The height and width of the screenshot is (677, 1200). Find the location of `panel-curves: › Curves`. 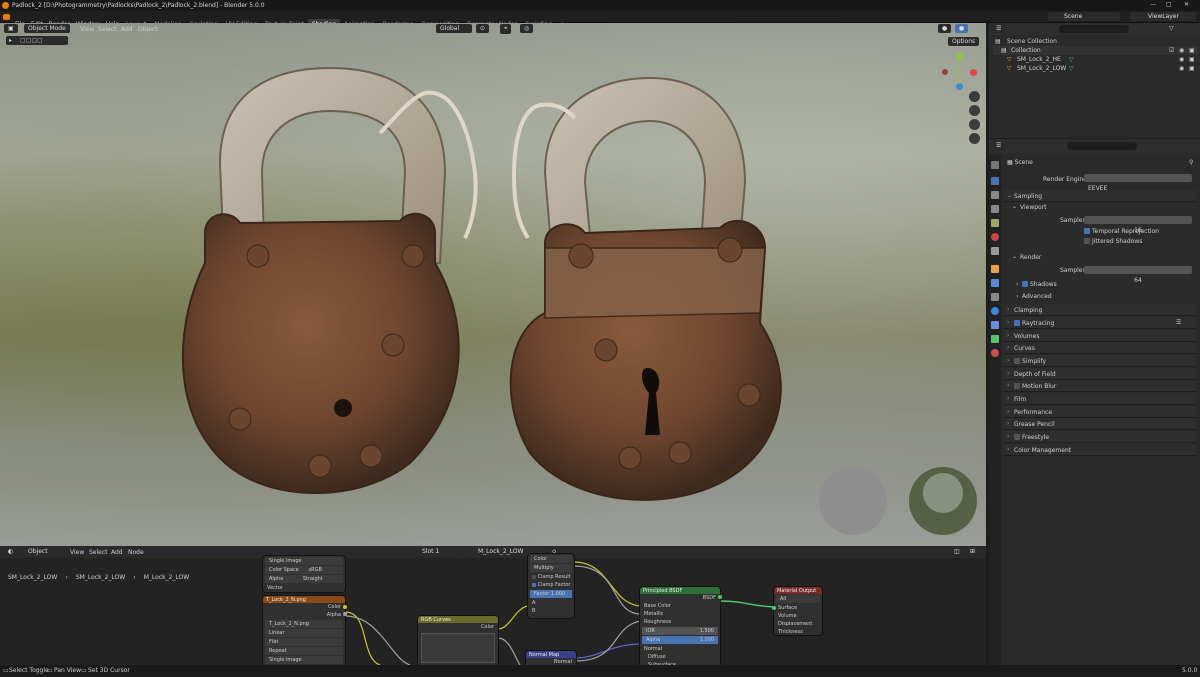

panel-curves: › Curves is located at coordinates (1100, 348).